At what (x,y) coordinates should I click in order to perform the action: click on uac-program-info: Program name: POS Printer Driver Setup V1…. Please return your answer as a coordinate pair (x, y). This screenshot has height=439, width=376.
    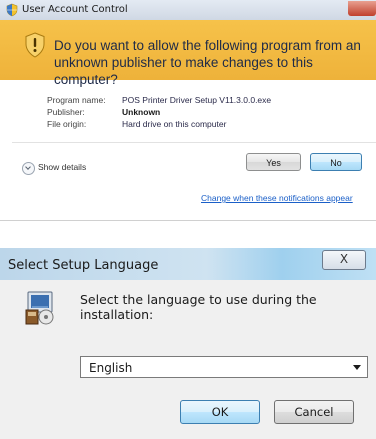
    Looking at the image, I should click on (159, 112).